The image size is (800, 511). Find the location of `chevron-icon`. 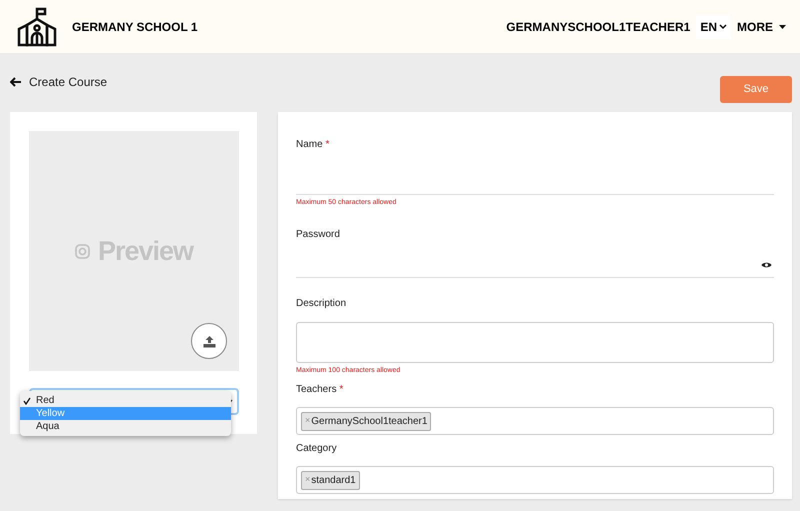

chevron-icon is located at coordinates (723, 27).